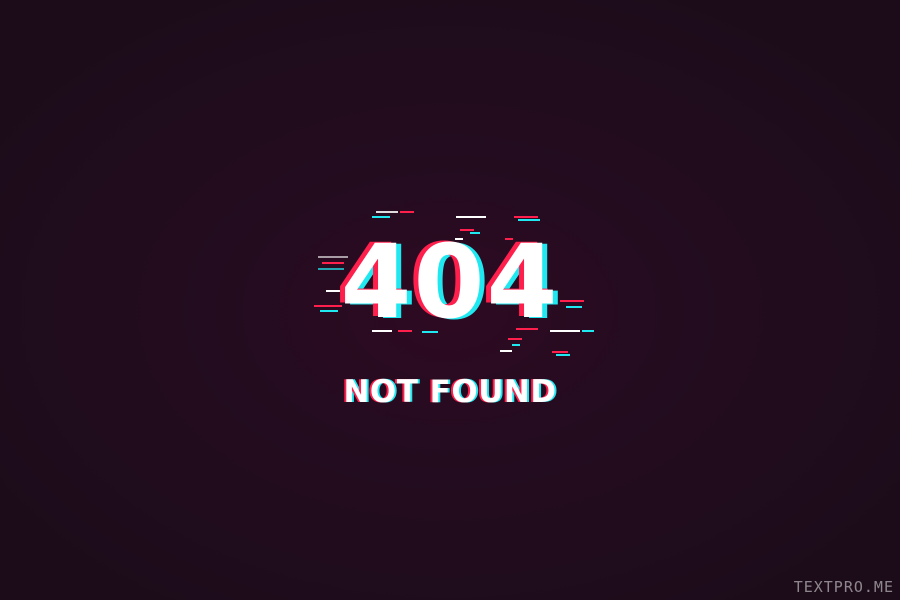 Image resolution: width=900 pixels, height=600 pixels. I want to click on watermark: TEXTPRO.ME, so click(843, 587).